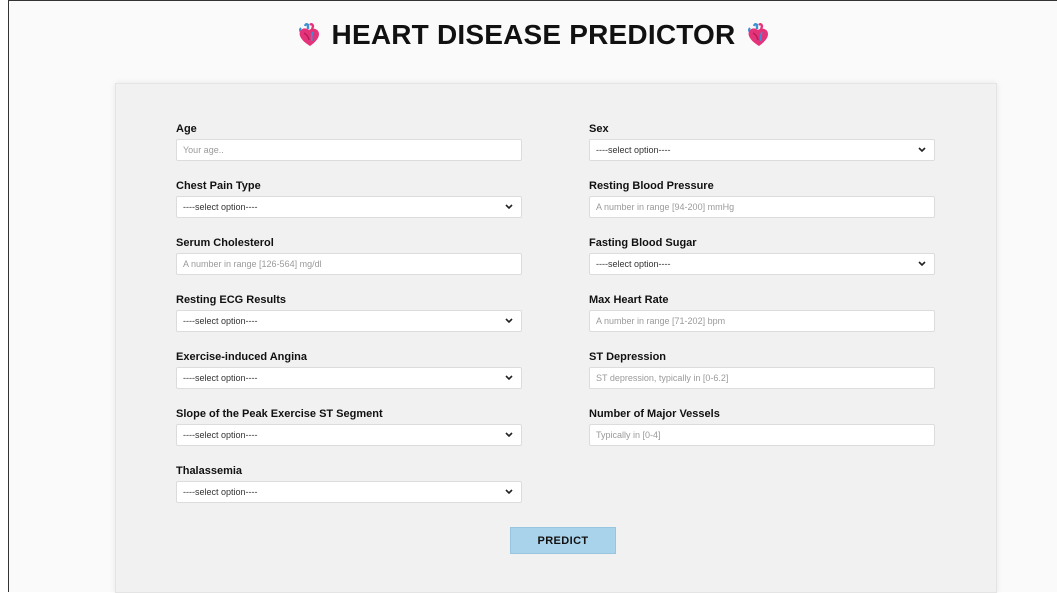 This screenshot has height=593, width=1057. Describe the element at coordinates (349, 207) in the screenshot. I see `chest-pain-select: ----select option----` at that location.